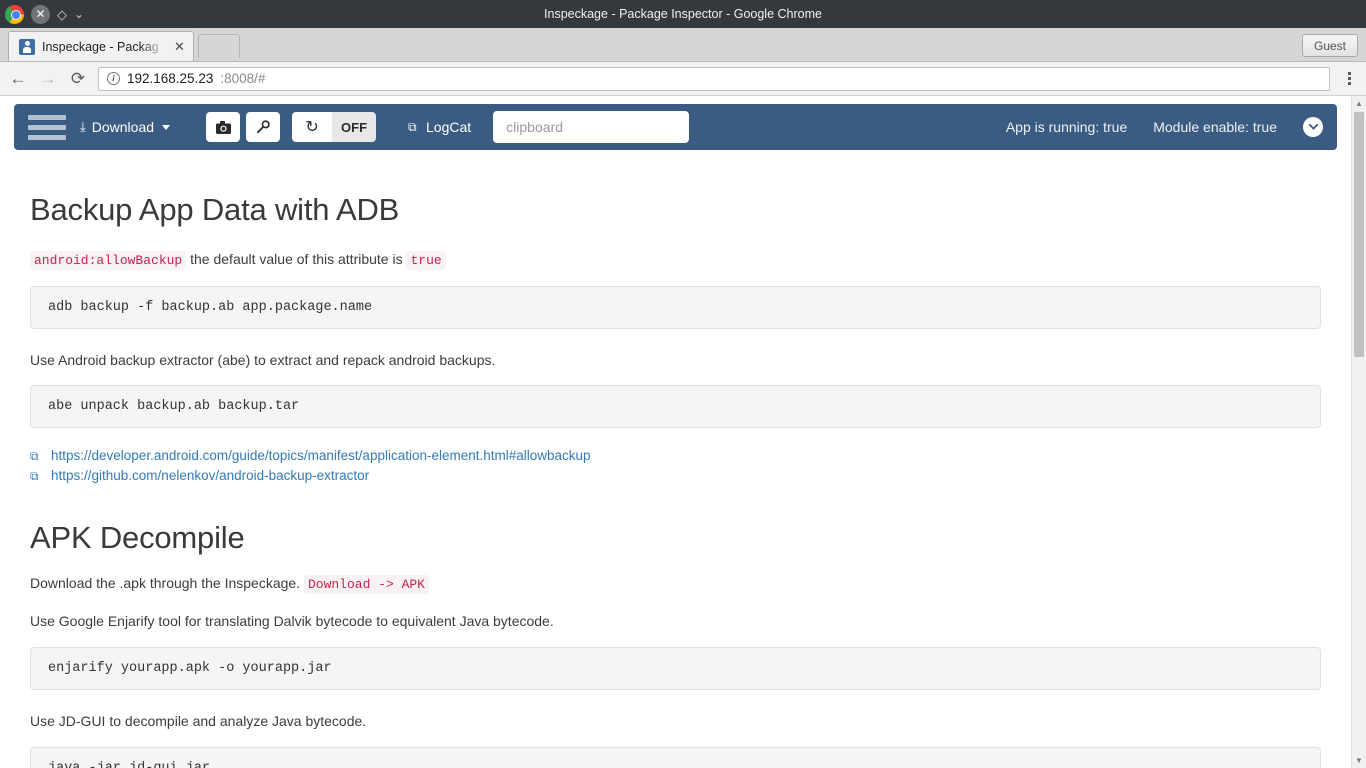  Describe the element at coordinates (170, 78) in the screenshot. I see `url-host: 192.168.25.23` at that location.